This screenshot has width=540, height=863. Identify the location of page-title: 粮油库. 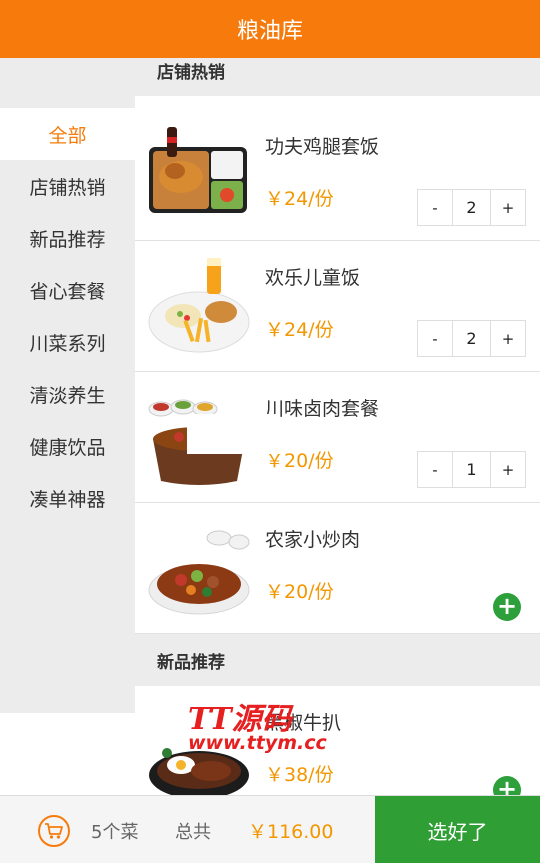
(269, 31).